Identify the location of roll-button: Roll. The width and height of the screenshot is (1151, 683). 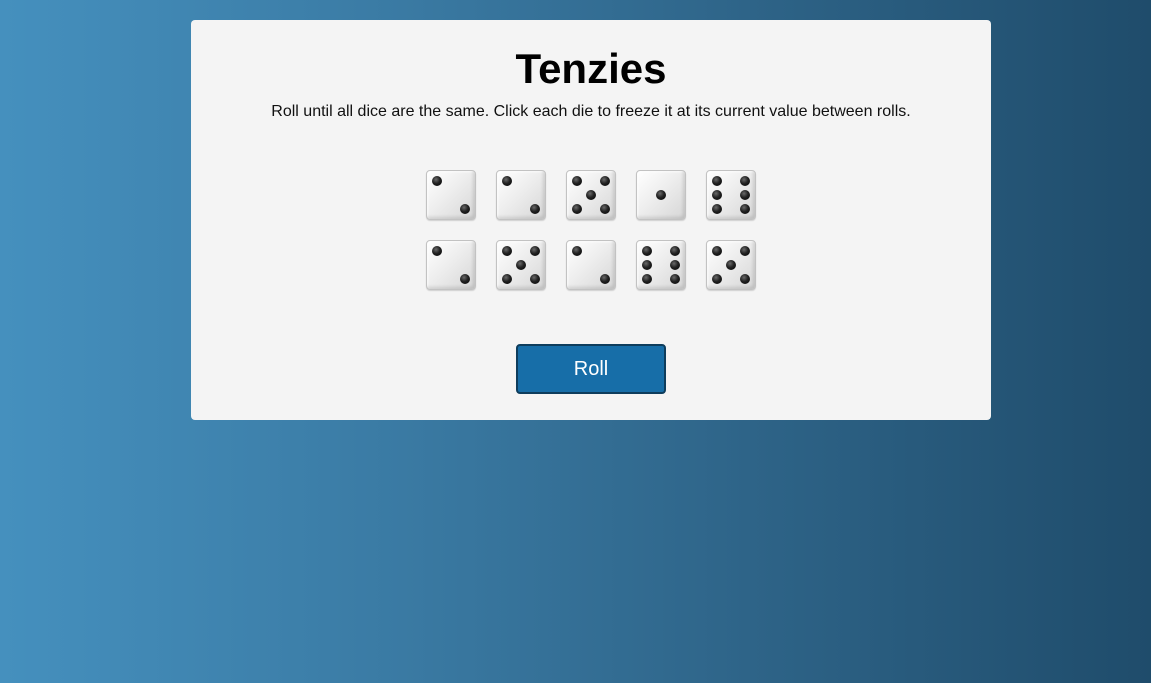
(591, 369).